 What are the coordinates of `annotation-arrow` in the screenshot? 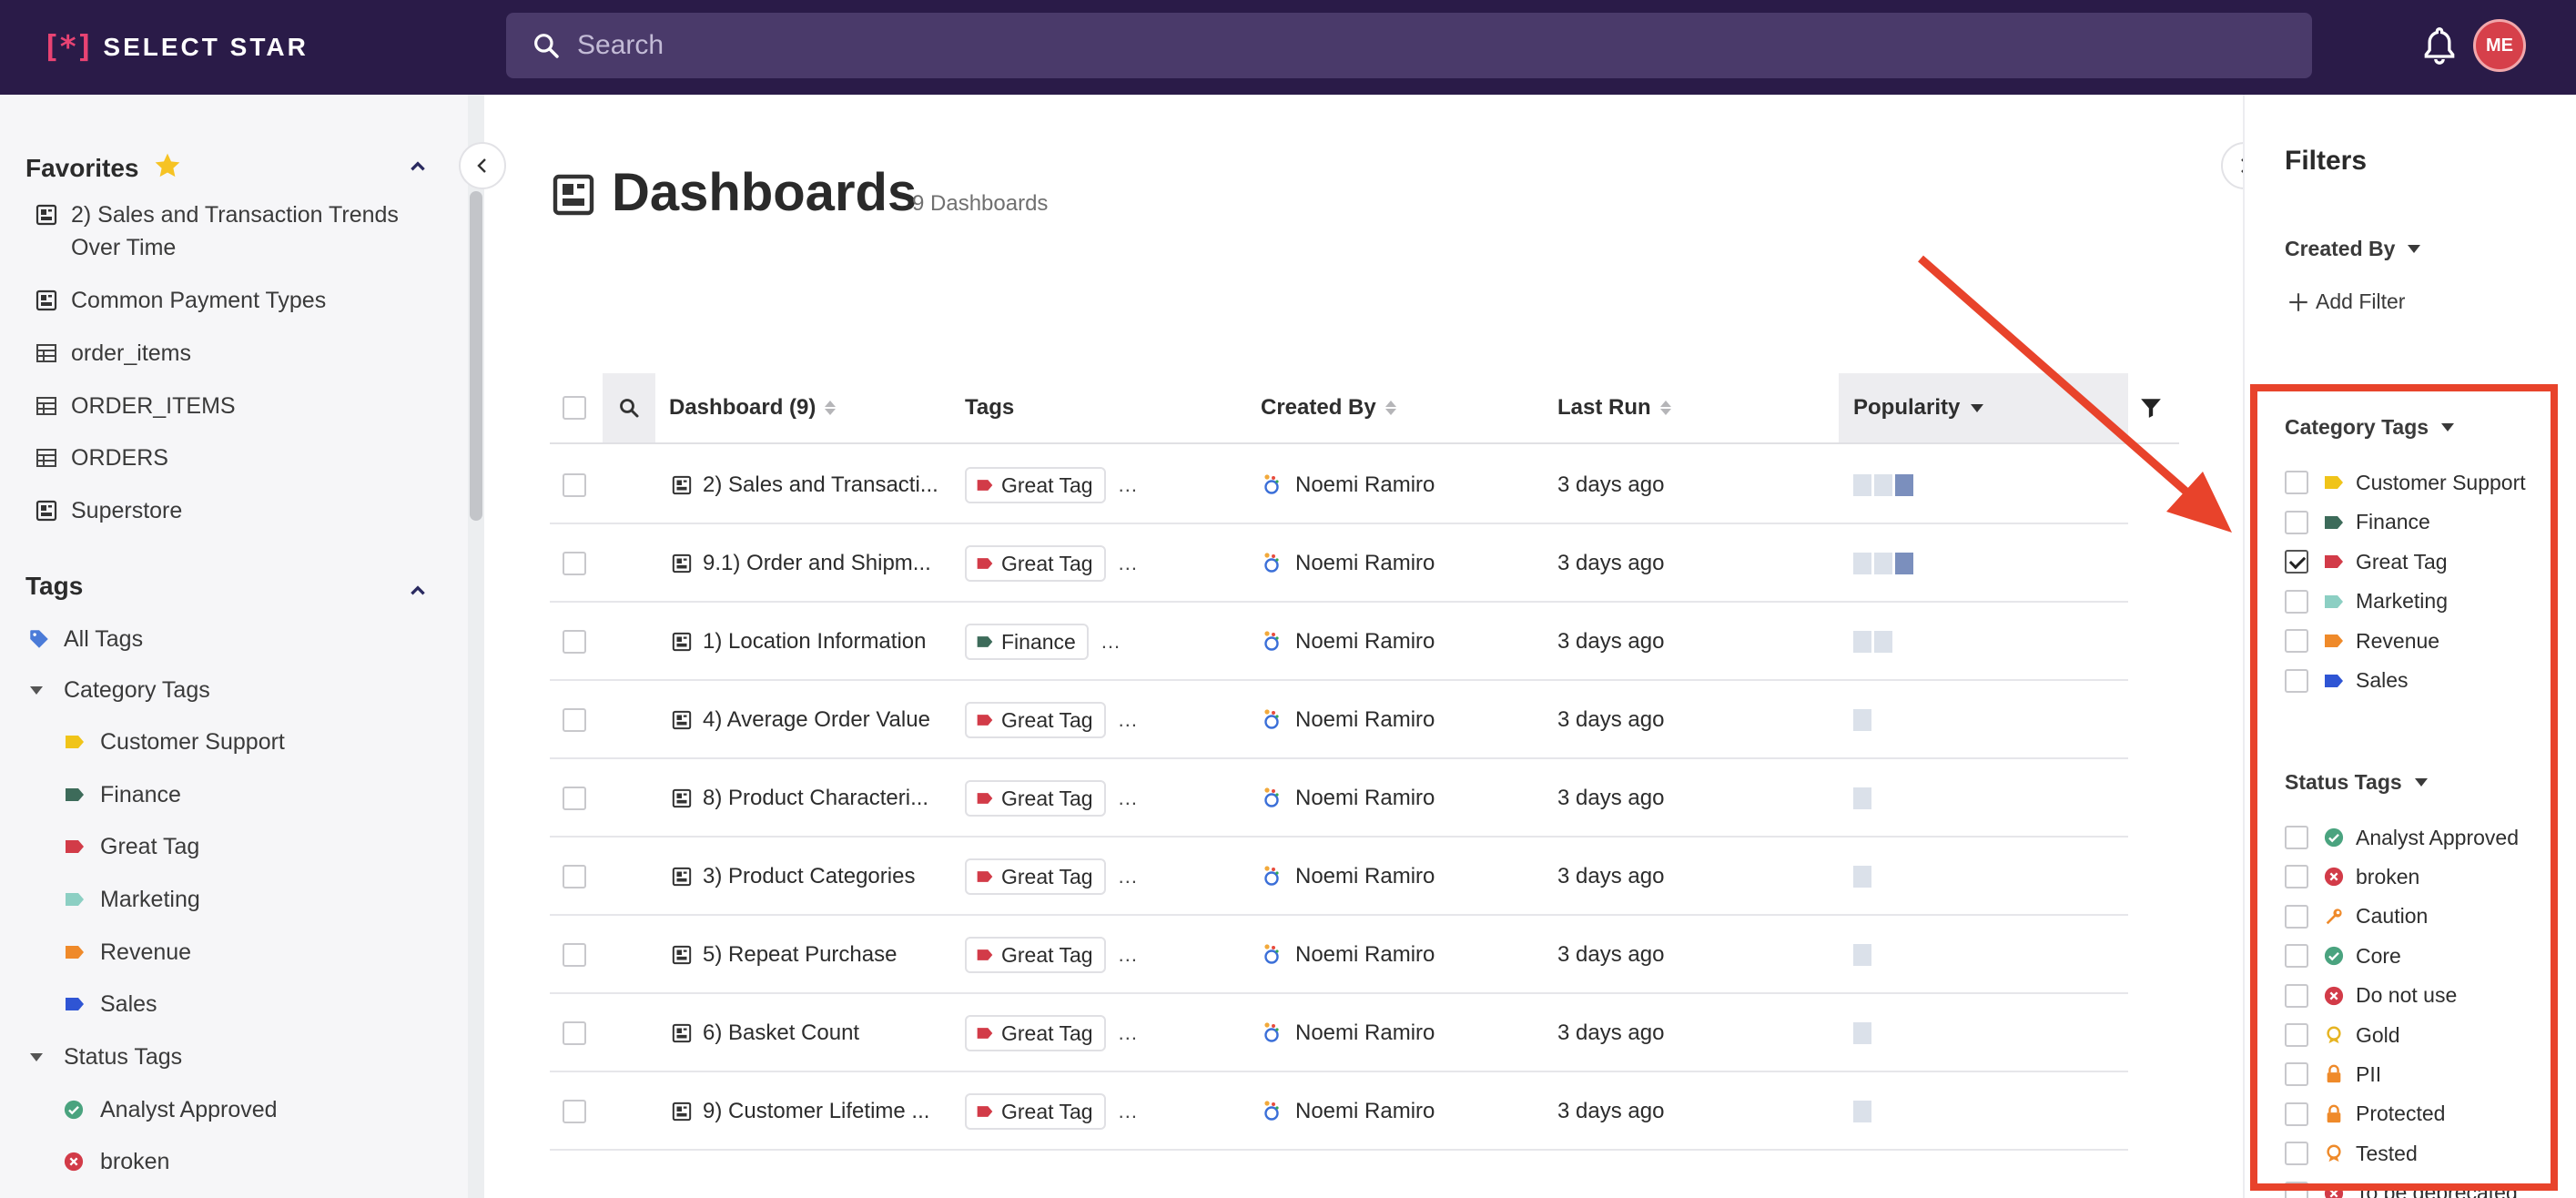 It's located at (2075, 394).